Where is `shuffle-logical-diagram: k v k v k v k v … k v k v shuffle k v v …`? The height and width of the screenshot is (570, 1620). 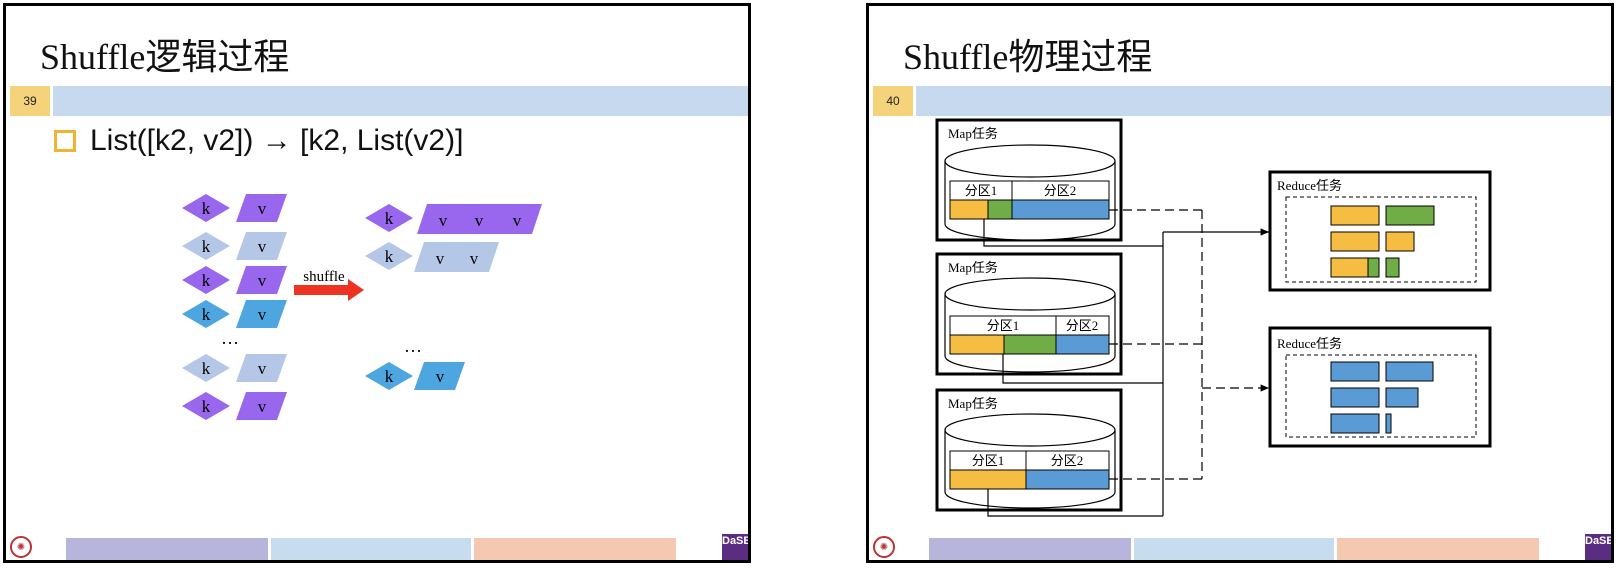 shuffle-logical-diagram: k v k v k v k v … k v k v shuffle k v v … is located at coordinates (362, 307).